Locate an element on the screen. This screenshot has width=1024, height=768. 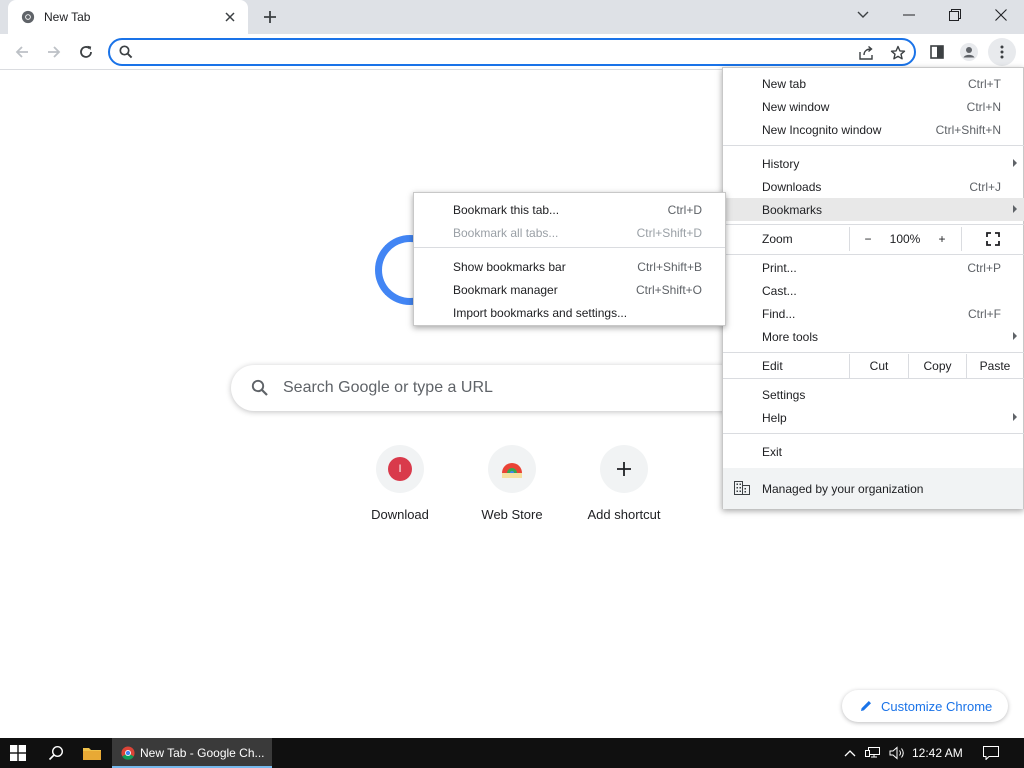
shortcut-web-store: Web Store is located at coordinates (512, 490).